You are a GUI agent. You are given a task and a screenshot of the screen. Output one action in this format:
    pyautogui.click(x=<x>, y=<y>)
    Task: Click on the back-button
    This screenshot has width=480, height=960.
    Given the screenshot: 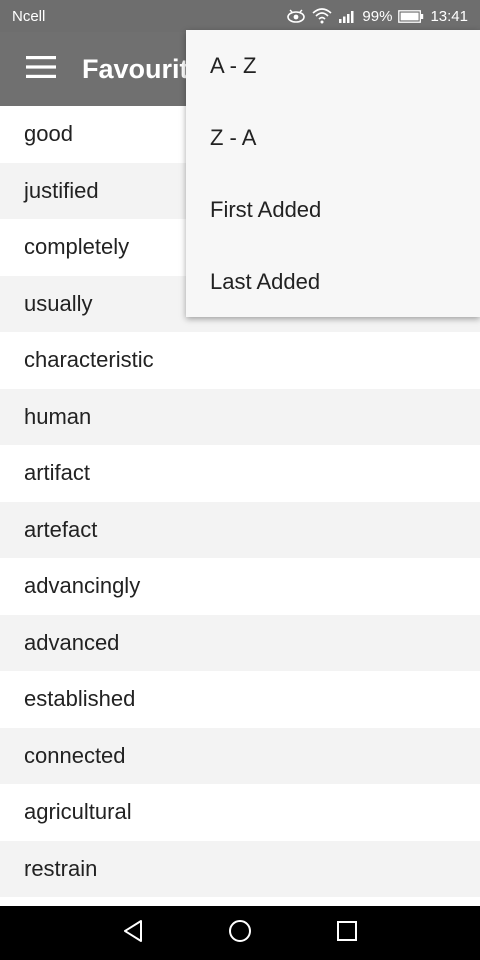 What is the action you would take?
    pyautogui.click(x=133, y=933)
    